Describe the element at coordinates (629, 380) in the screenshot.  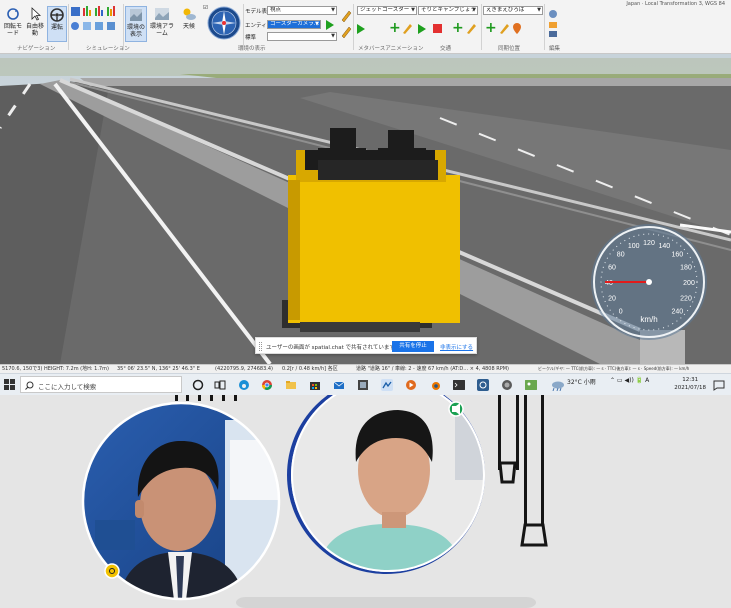
I see `system-tray-icons: ⌃ ▭ ◀)) 🔋 A` at that location.